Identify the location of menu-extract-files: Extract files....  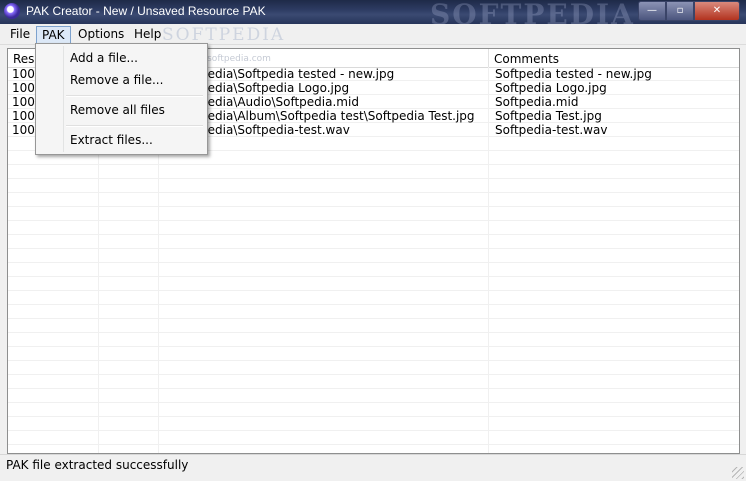
(121, 140).